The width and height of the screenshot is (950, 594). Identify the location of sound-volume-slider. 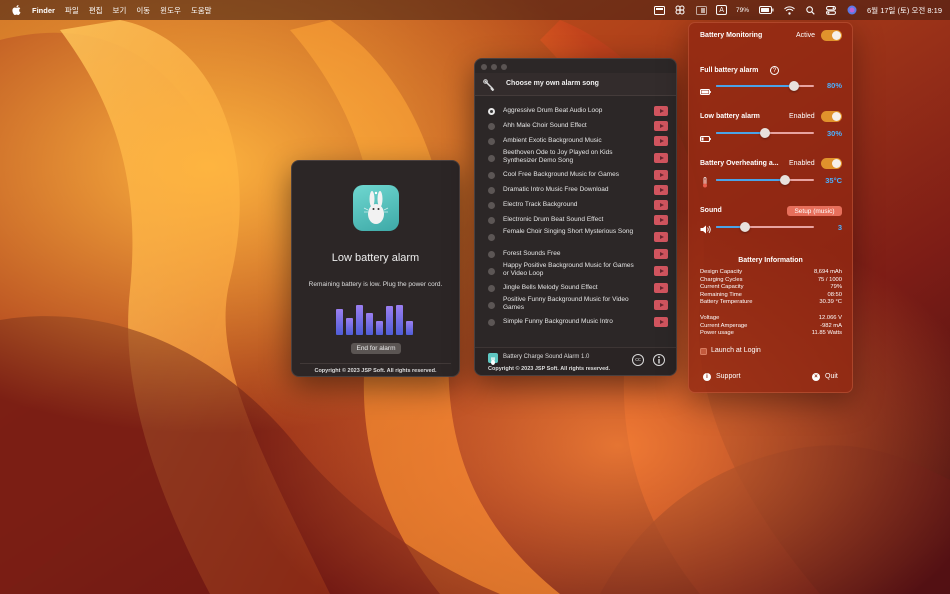
(765, 227).